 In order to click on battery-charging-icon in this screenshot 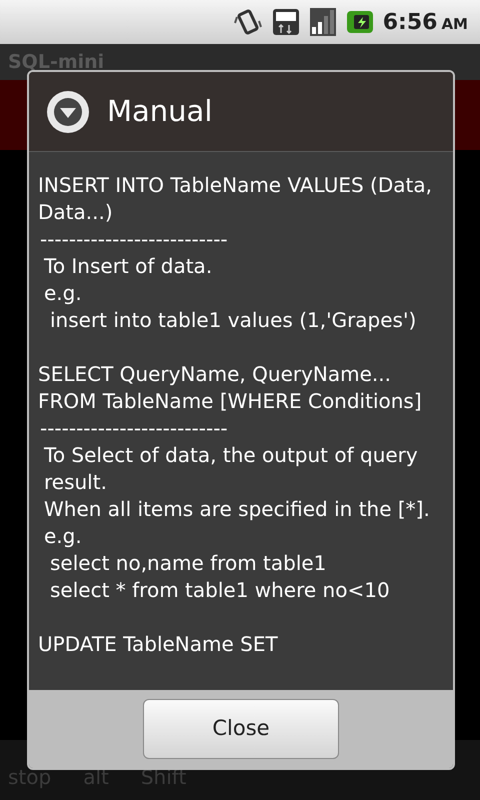, I will do `click(359, 22)`.